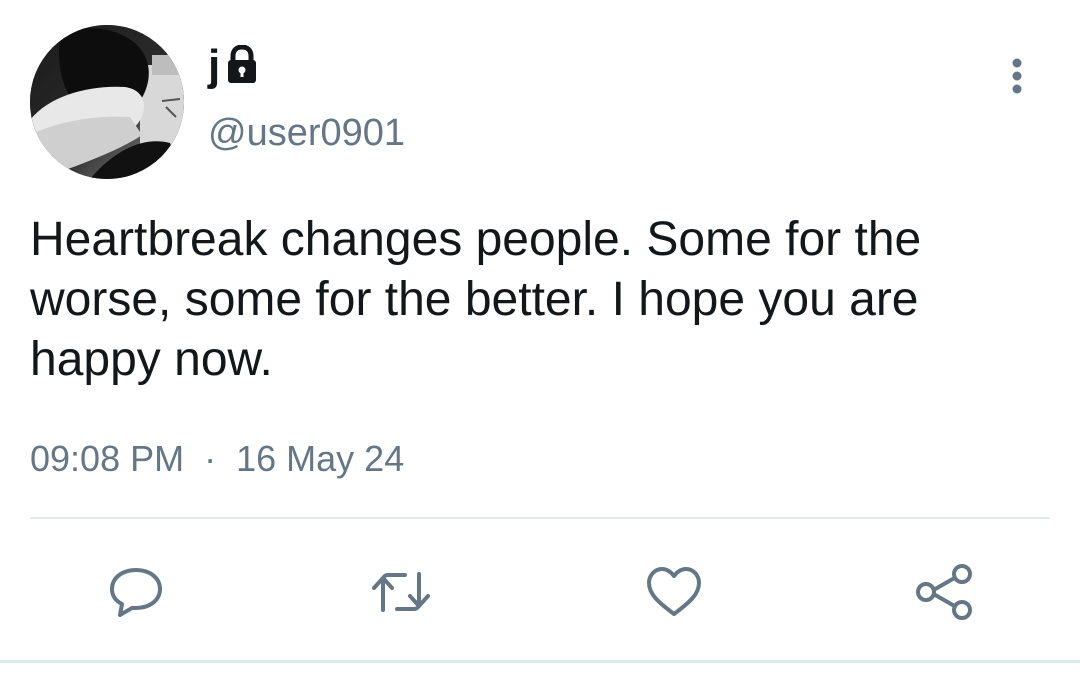 This screenshot has height=681, width=1080. I want to click on share-nodes-icon, so click(944, 592).